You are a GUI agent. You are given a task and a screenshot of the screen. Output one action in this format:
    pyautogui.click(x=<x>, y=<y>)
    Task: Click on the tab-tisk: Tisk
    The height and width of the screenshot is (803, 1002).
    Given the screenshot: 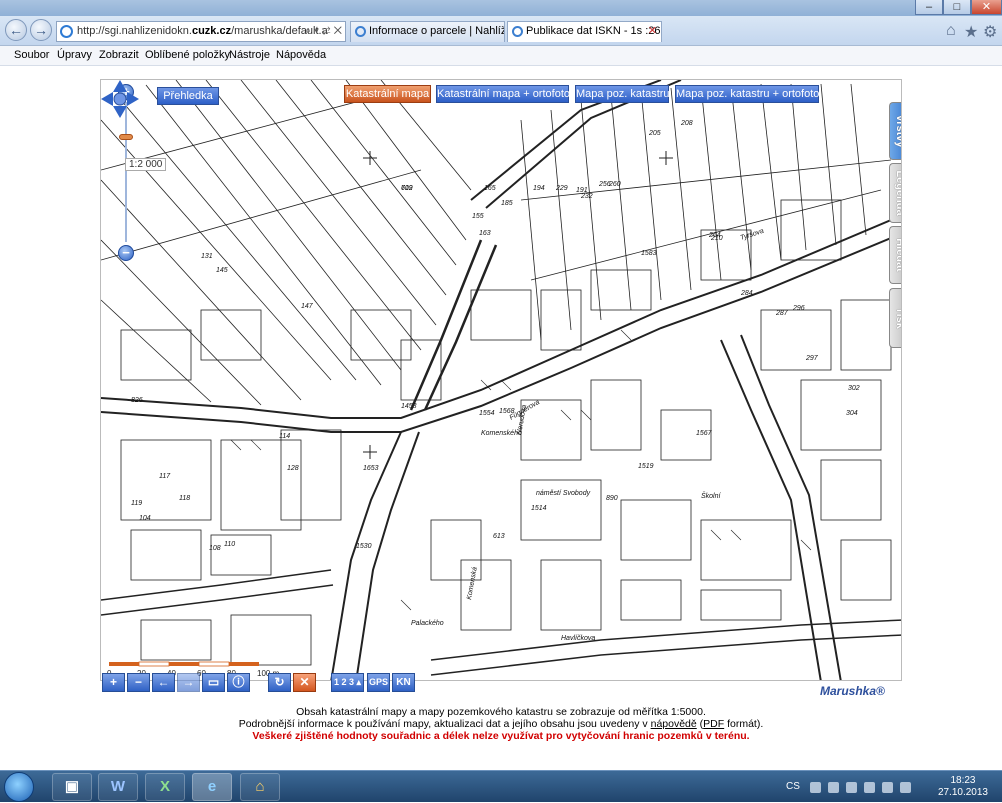 What is the action you would take?
    pyautogui.click(x=895, y=318)
    